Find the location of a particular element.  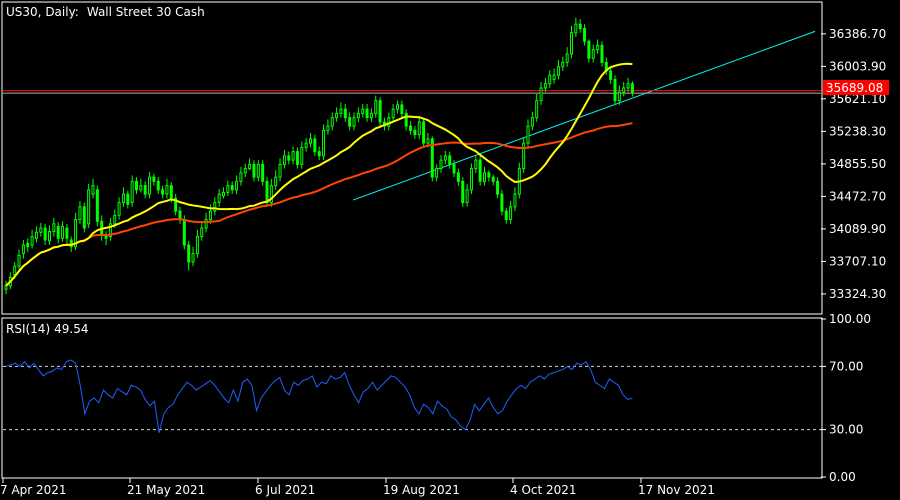

instrument-label: Wall Street 30 Cash is located at coordinates (146, 12).